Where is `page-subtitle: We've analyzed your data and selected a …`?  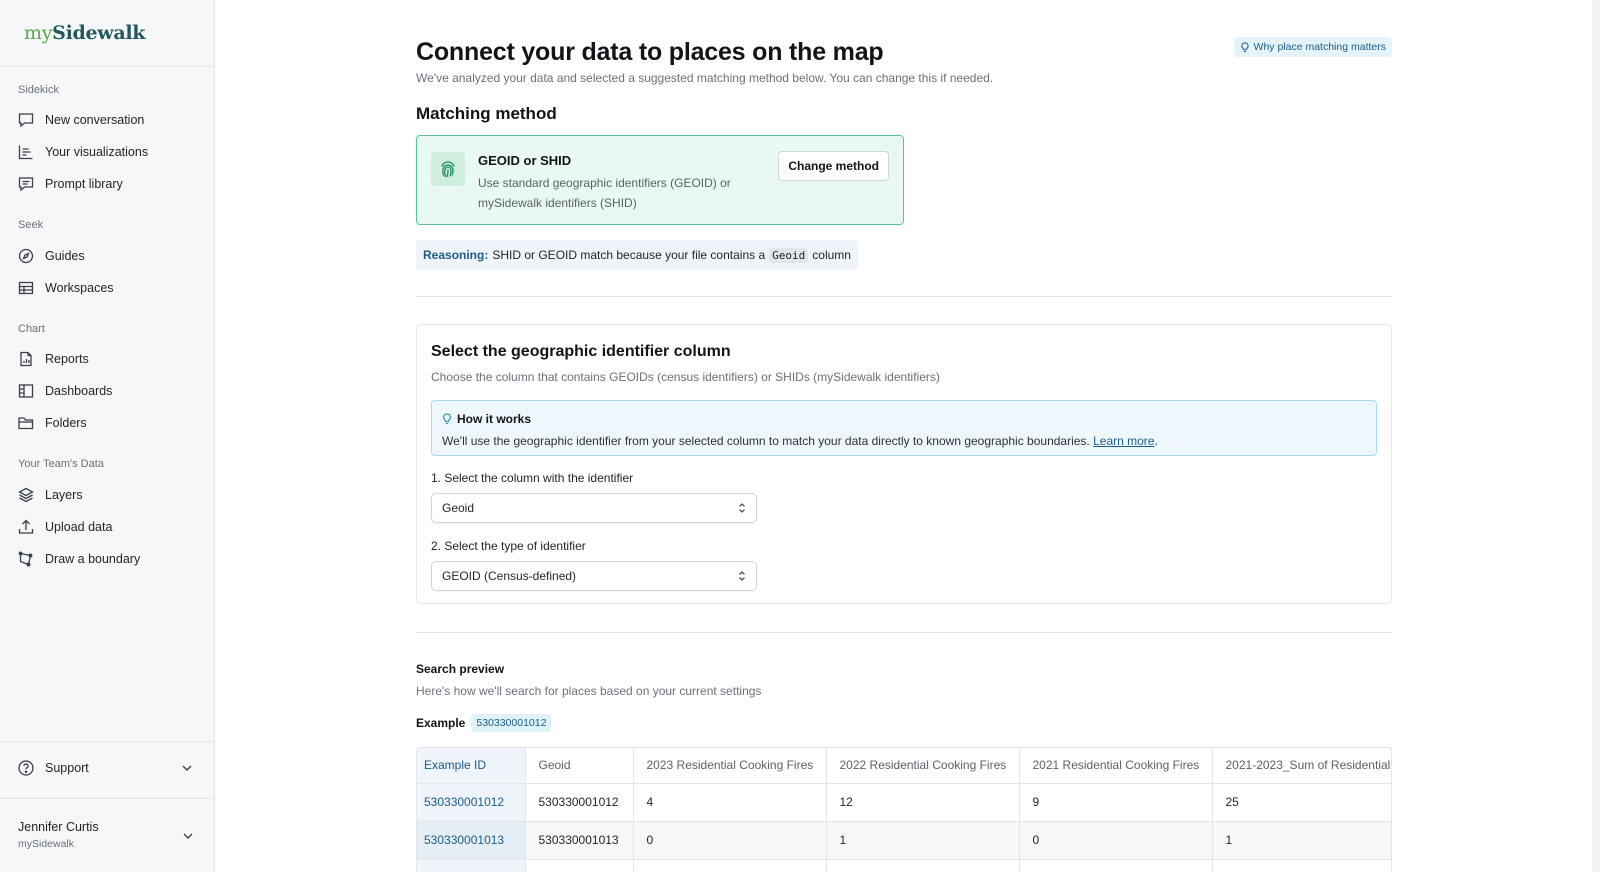
page-subtitle: We've analyzed your data and selected a … is located at coordinates (705, 78).